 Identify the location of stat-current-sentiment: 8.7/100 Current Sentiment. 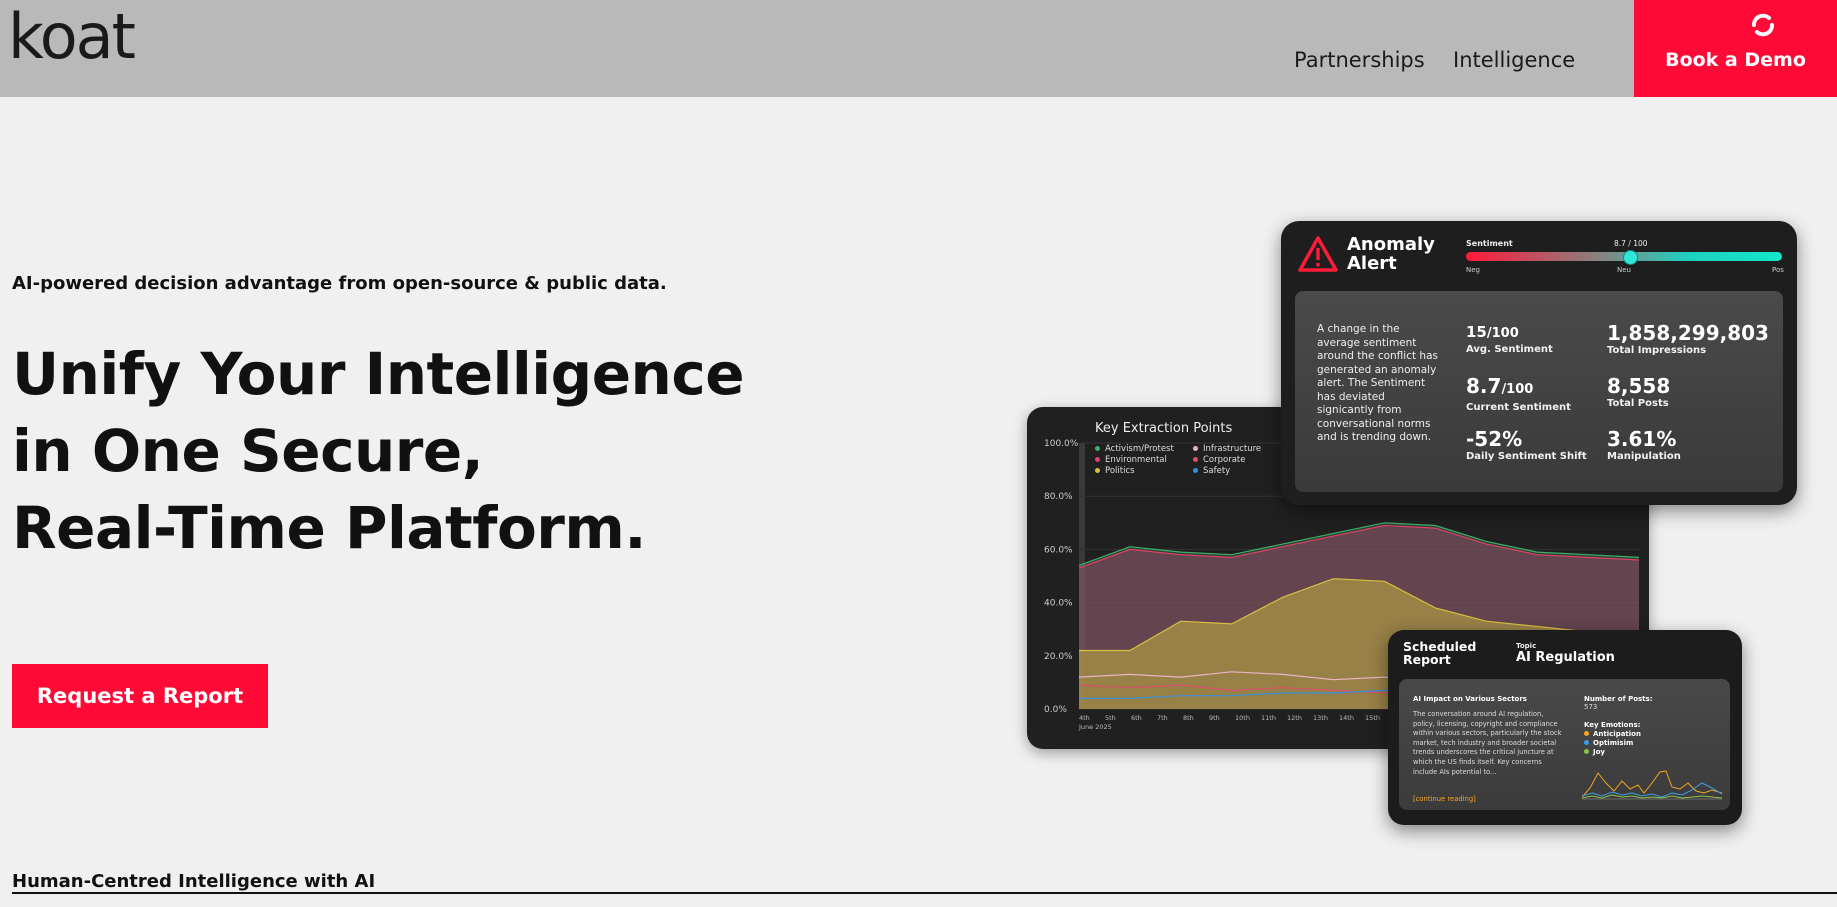
(1518, 394).